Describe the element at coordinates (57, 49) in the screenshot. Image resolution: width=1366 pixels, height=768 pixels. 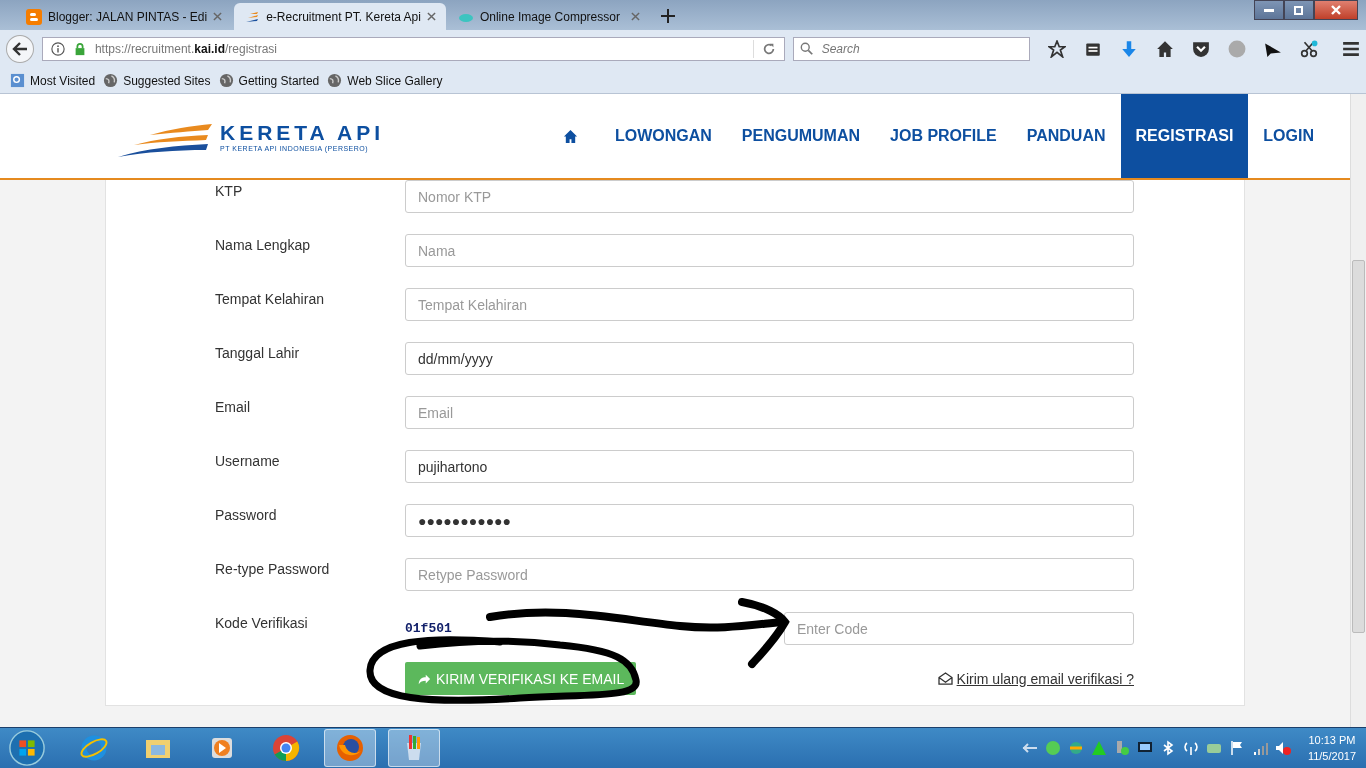
I see `info-icon` at that location.